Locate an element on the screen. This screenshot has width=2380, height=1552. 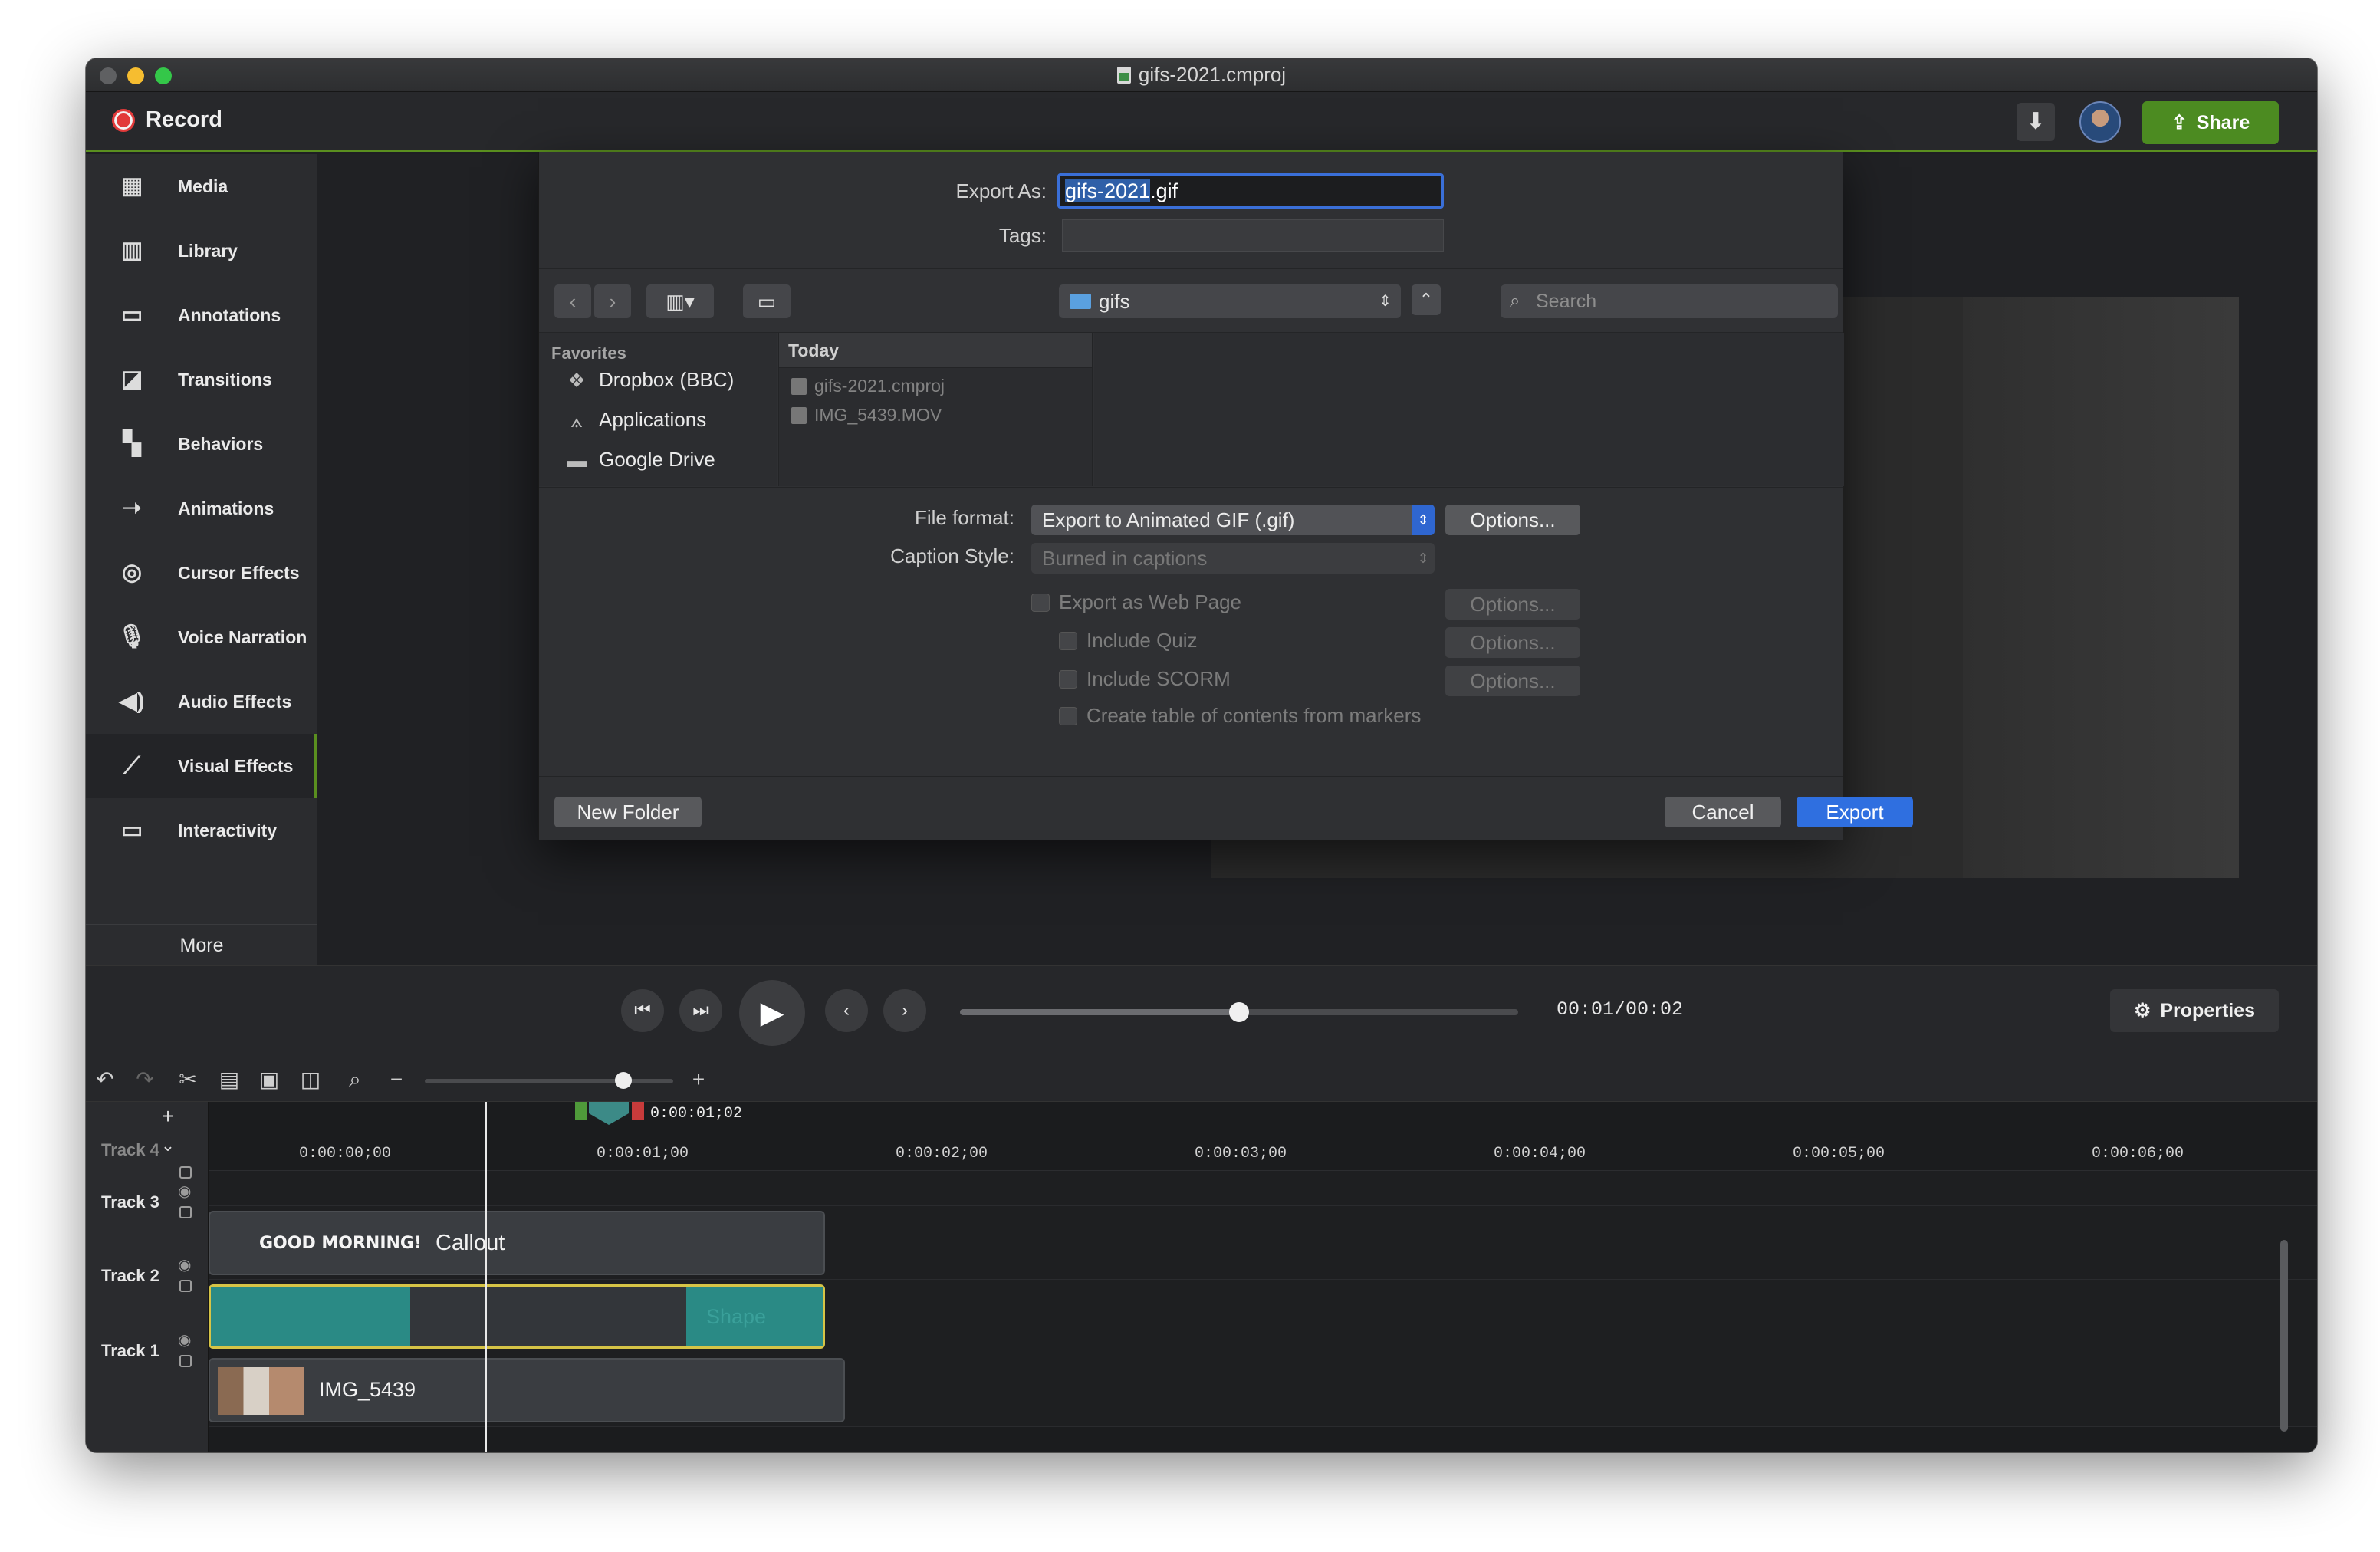
folder-selector: gifs ⇕ is located at coordinates (1230, 301).